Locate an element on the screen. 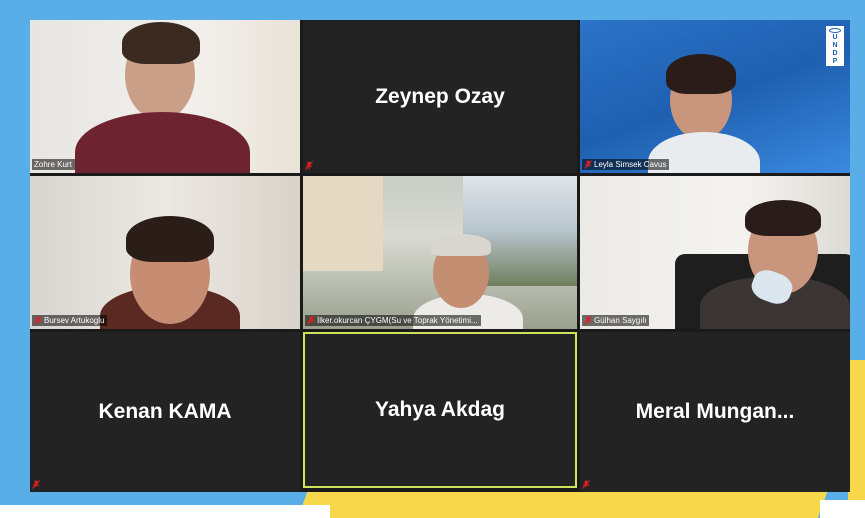 Image resolution: width=865 pixels, height=518 pixels. decorative-white-band is located at coordinates (165, 511).